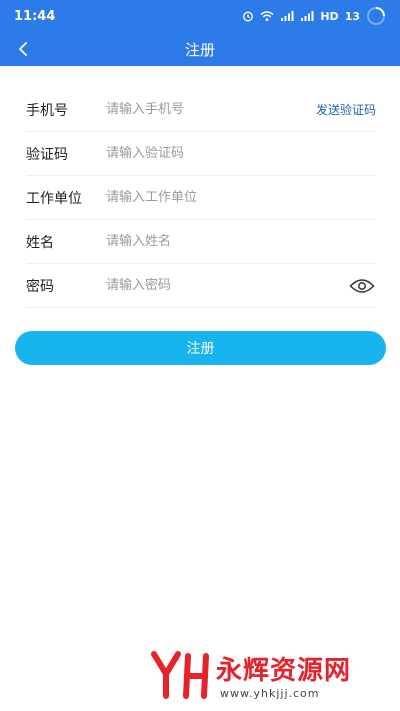 This screenshot has width=400, height=711. I want to click on password-toggle-button, so click(362, 286).